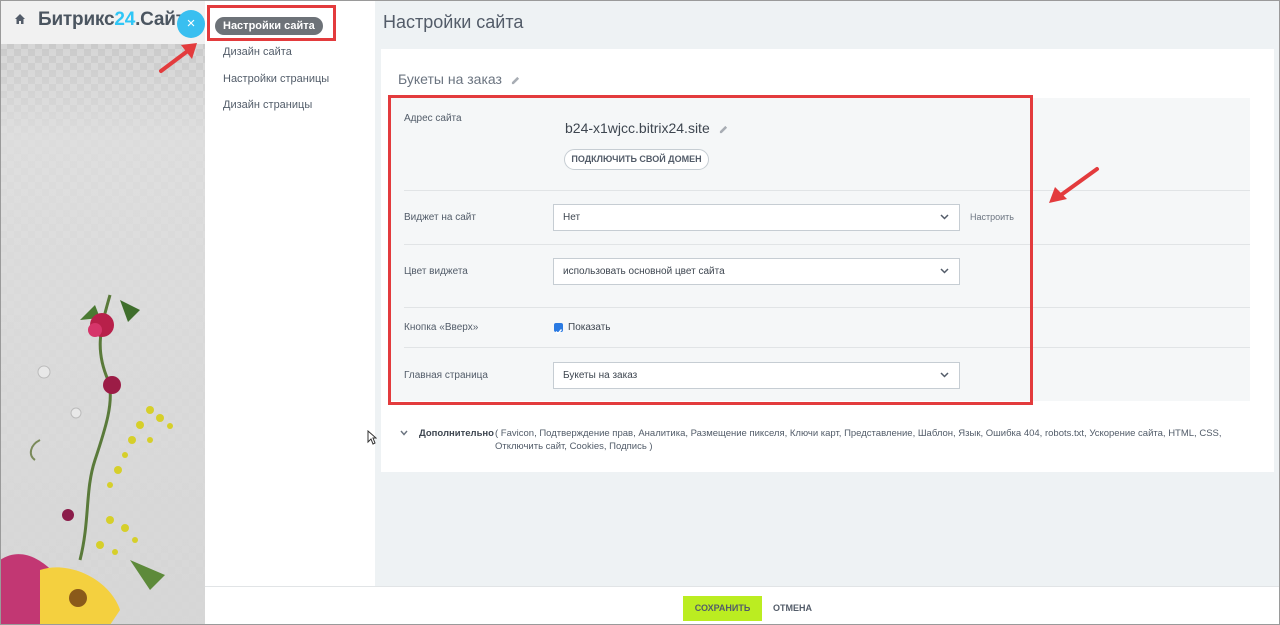 The image size is (1280, 625). I want to click on nav-item-page-settings: Настройки страницы, so click(276, 79).